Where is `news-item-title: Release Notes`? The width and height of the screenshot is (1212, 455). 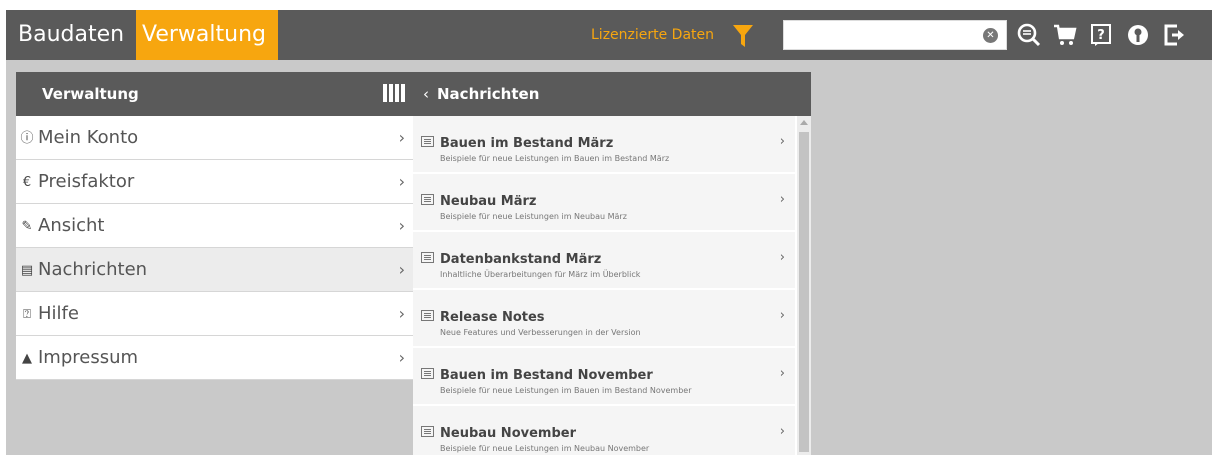 news-item-title: Release Notes is located at coordinates (492, 317).